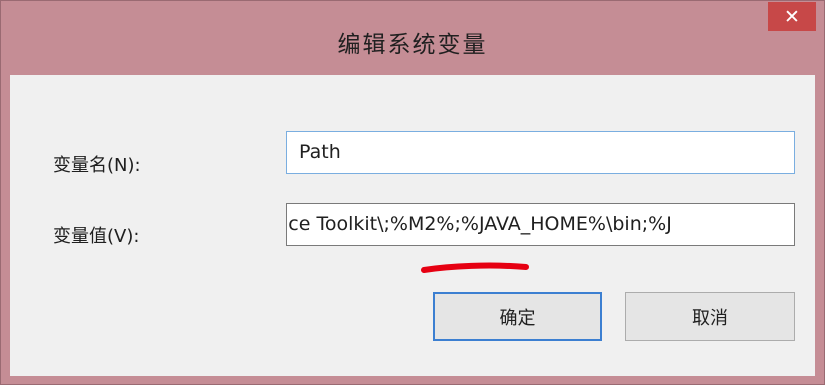 The height and width of the screenshot is (385, 825). I want to click on close-icon: ✕, so click(792, 16).